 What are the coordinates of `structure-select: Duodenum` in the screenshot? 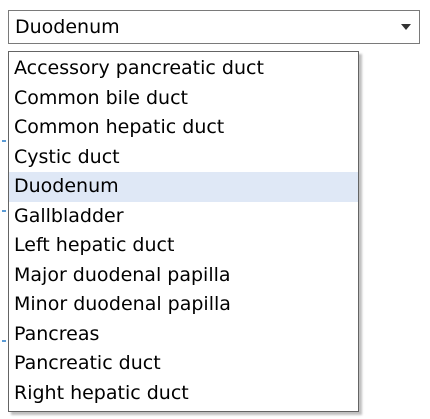 It's located at (214, 27).